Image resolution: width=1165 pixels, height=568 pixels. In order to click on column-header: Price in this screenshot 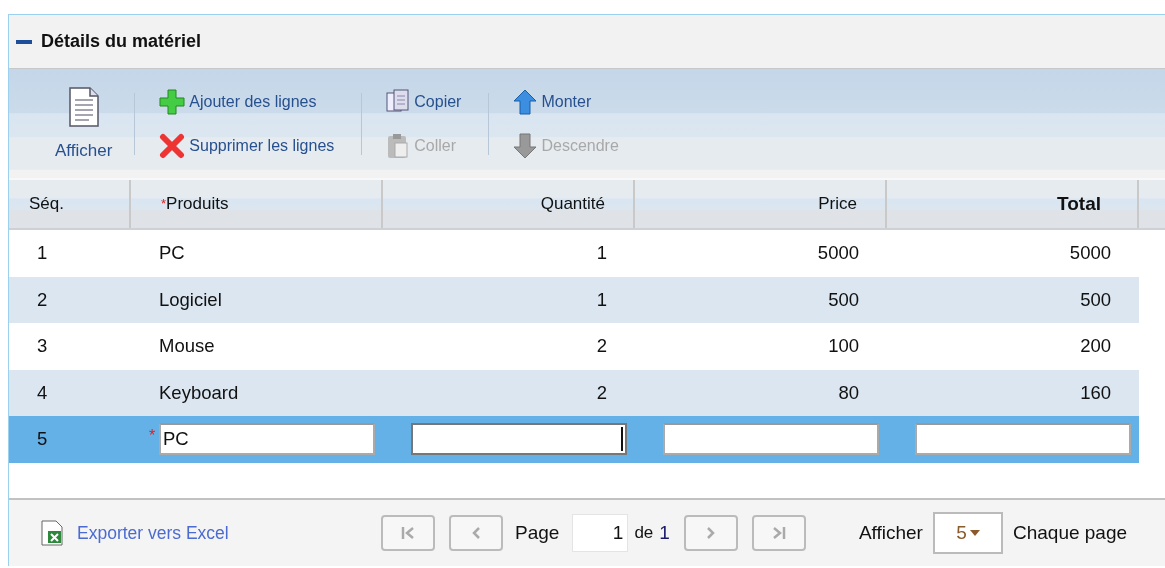, I will do `click(761, 204)`.